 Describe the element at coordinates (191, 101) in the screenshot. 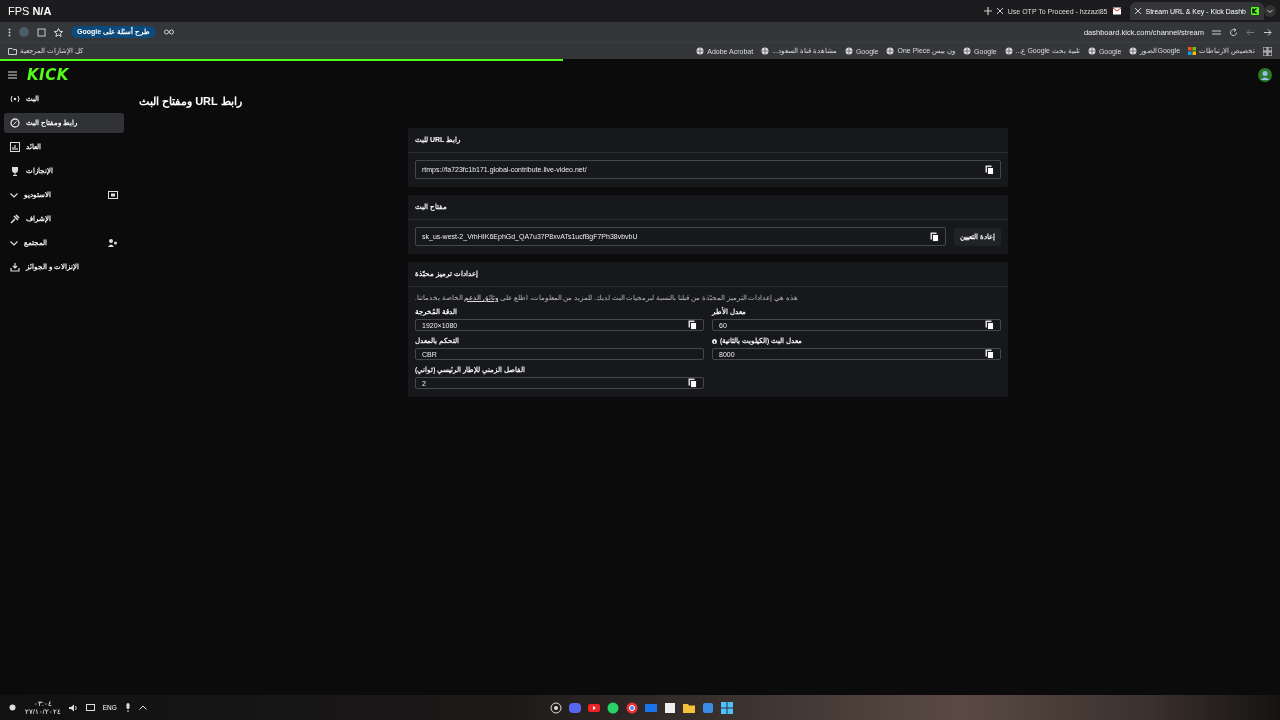

I see `page-title: رابط URL ومفتاح البث` at that location.